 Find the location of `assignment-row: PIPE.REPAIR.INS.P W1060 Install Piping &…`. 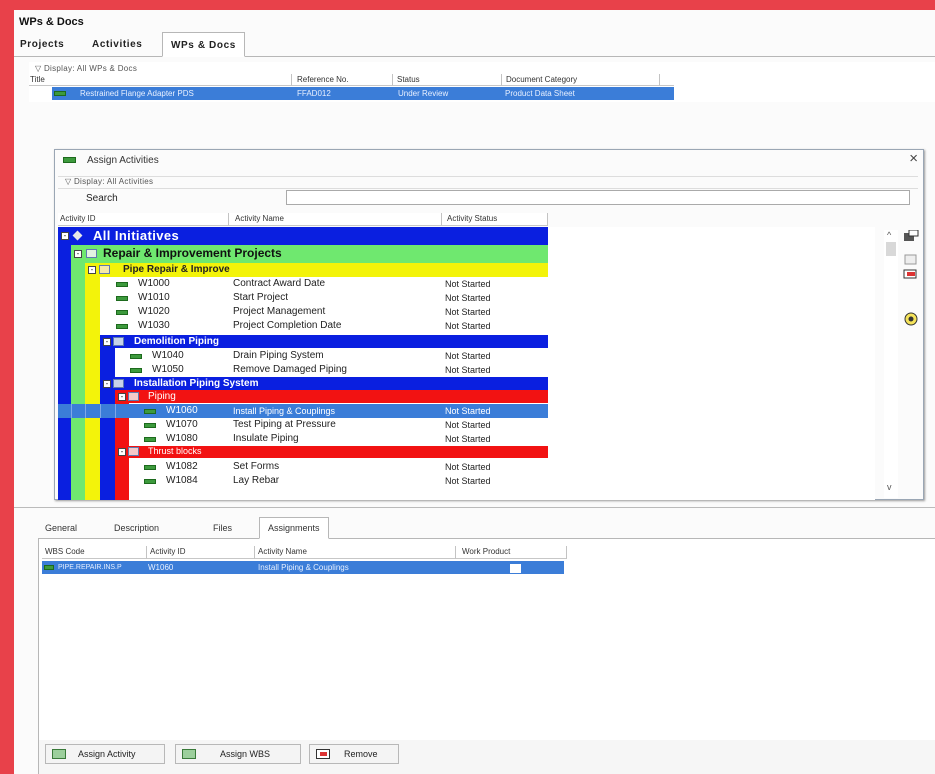

assignment-row: PIPE.REPAIR.INS.P W1060 Install Piping &… is located at coordinates (303, 567).